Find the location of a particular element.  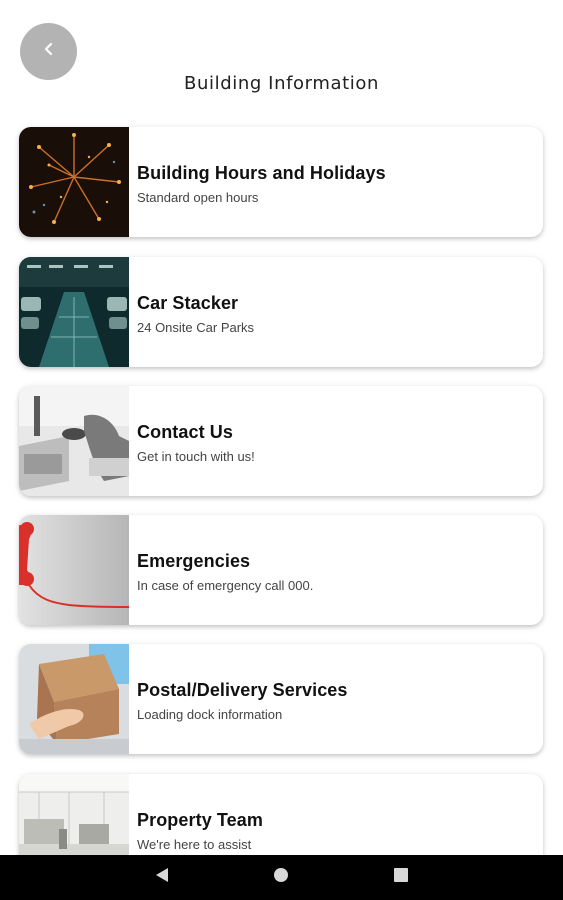

nav-home-button is located at coordinates (281, 877).